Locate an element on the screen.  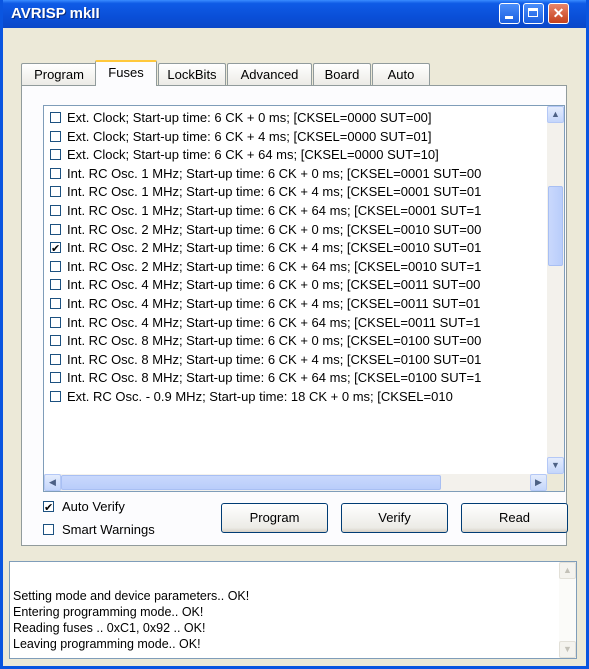
minimize-icon is located at coordinates (509, 17).